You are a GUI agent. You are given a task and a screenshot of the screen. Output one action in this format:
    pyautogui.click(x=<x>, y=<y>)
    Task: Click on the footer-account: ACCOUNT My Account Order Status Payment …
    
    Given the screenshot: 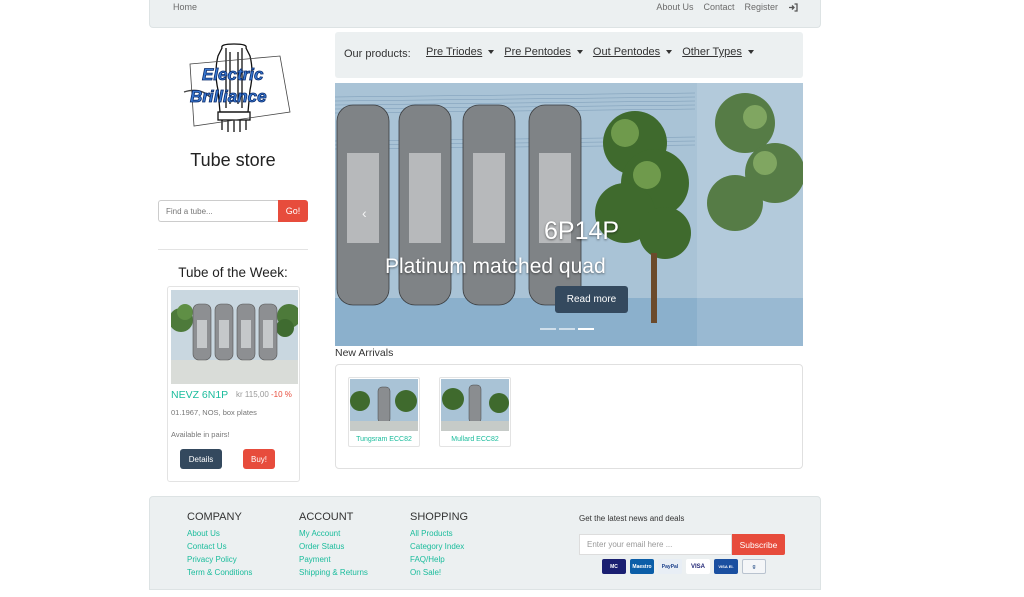 What is the action you would take?
    pyautogui.click(x=333, y=545)
    